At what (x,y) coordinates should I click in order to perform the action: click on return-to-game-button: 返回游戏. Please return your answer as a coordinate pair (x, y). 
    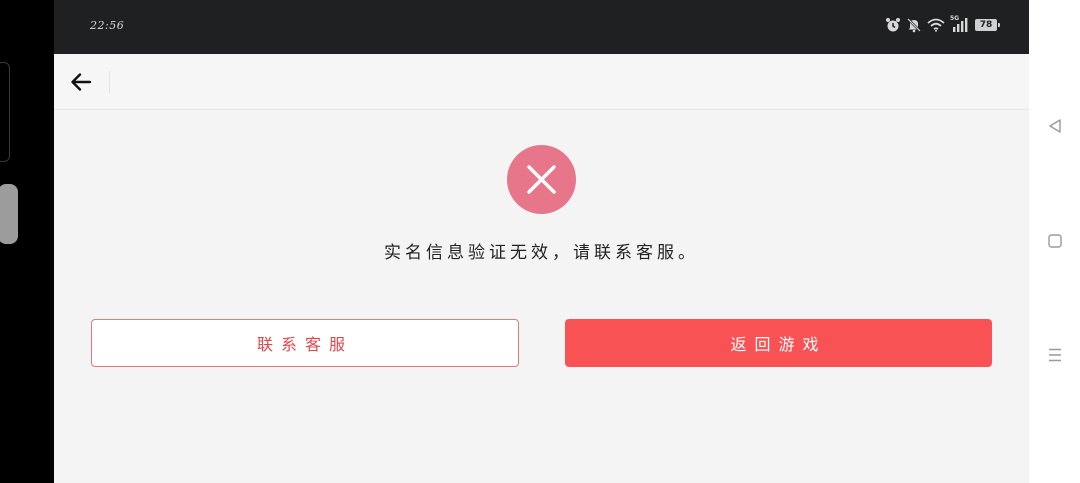
    Looking at the image, I should click on (778, 343).